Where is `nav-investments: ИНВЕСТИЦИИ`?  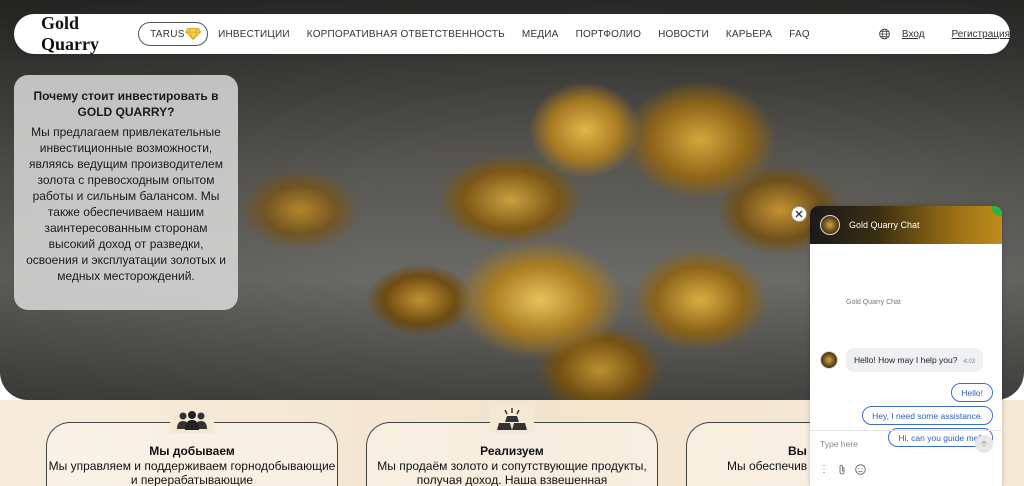 nav-investments: ИНВЕСТИЦИИ is located at coordinates (254, 34).